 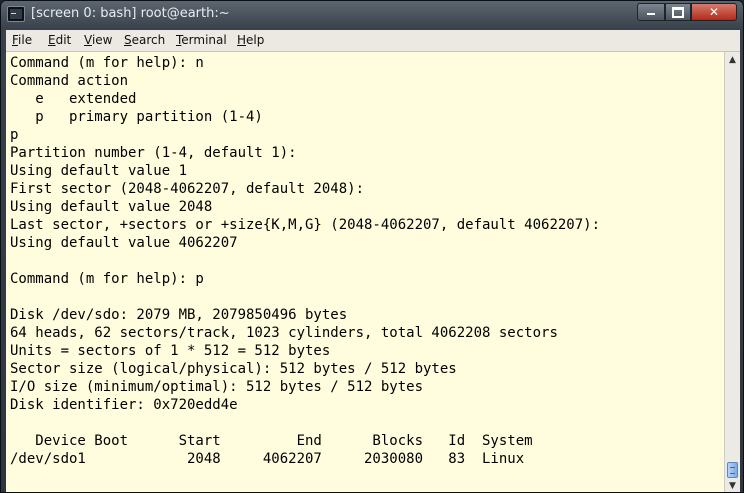 What do you see at coordinates (88, 40) in the screenshot?
I see `menu-mnemonic: V` at bounding box center [88, 40].